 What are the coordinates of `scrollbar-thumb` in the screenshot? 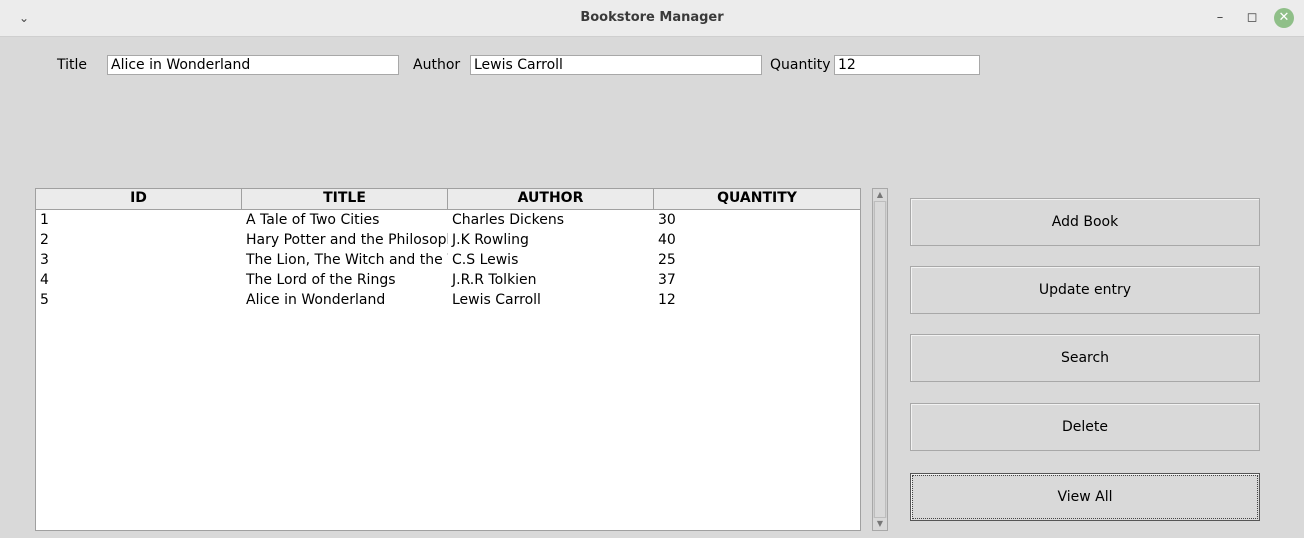 It's located at (880, 359).